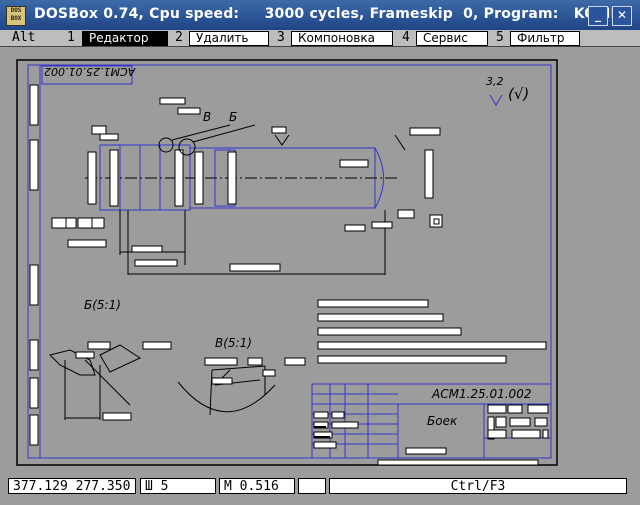 This screenshot has height=505, width=640. What do you see at coordinates (71, 37) in the screenshot?
I see `menu-number-1: 1` at bounding box center [71, 37].